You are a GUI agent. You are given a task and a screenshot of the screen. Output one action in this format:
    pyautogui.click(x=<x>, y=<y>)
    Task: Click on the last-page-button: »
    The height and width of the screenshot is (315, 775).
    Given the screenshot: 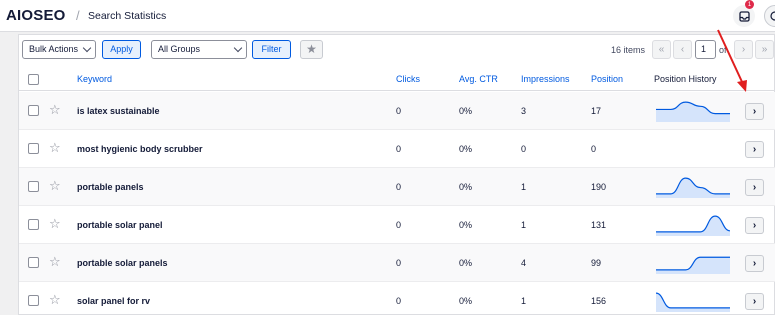 What is the action you would take?
    pyautogui.click(x=764, y=49)
    